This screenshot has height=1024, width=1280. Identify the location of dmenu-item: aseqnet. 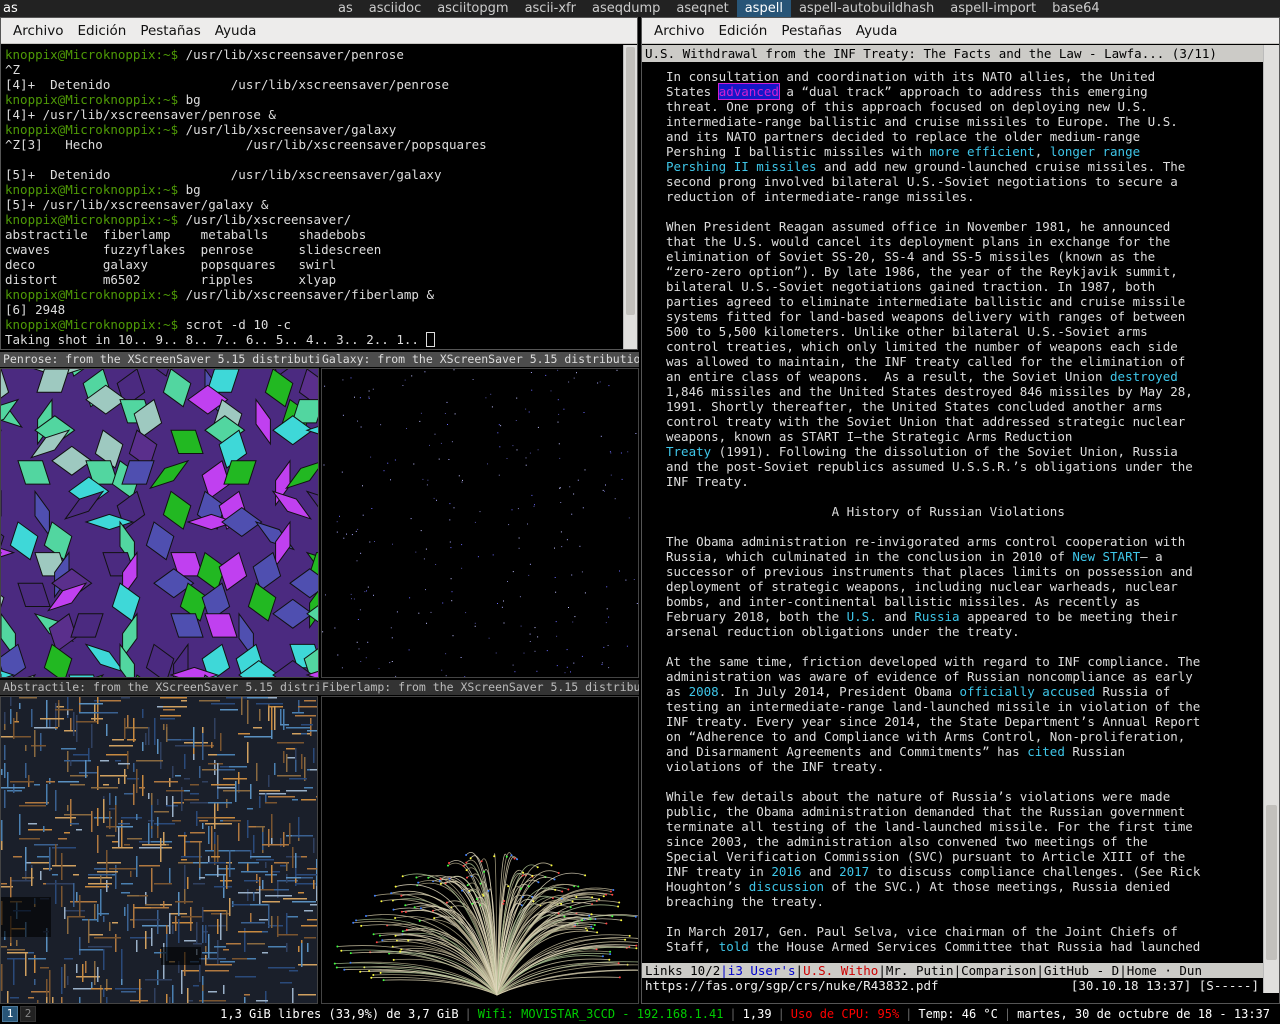
(702, 8).